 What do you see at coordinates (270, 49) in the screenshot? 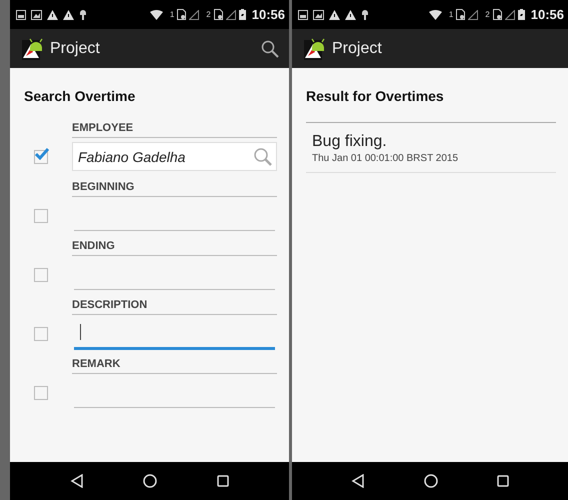
I see `search-icon` at bounding box center [270, 49].